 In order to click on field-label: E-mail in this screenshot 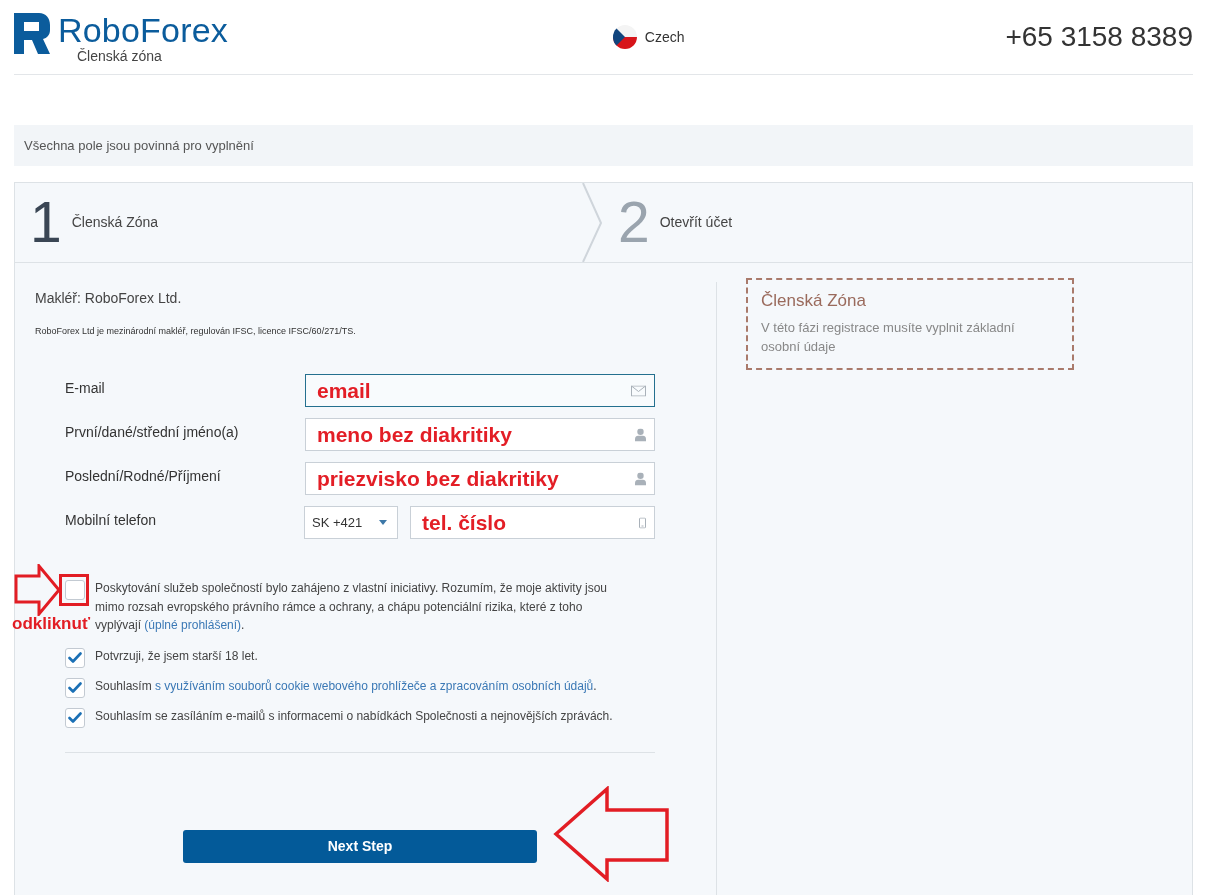, I will do `click(85, 388)`.